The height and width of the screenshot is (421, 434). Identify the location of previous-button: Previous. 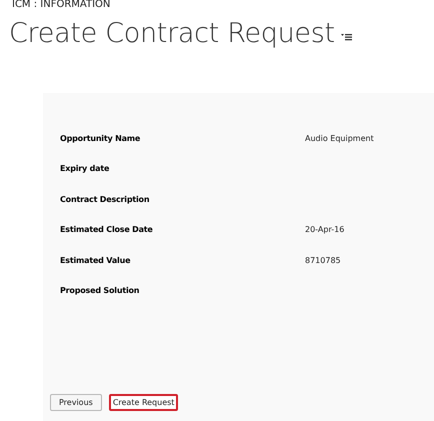
(76, 402).